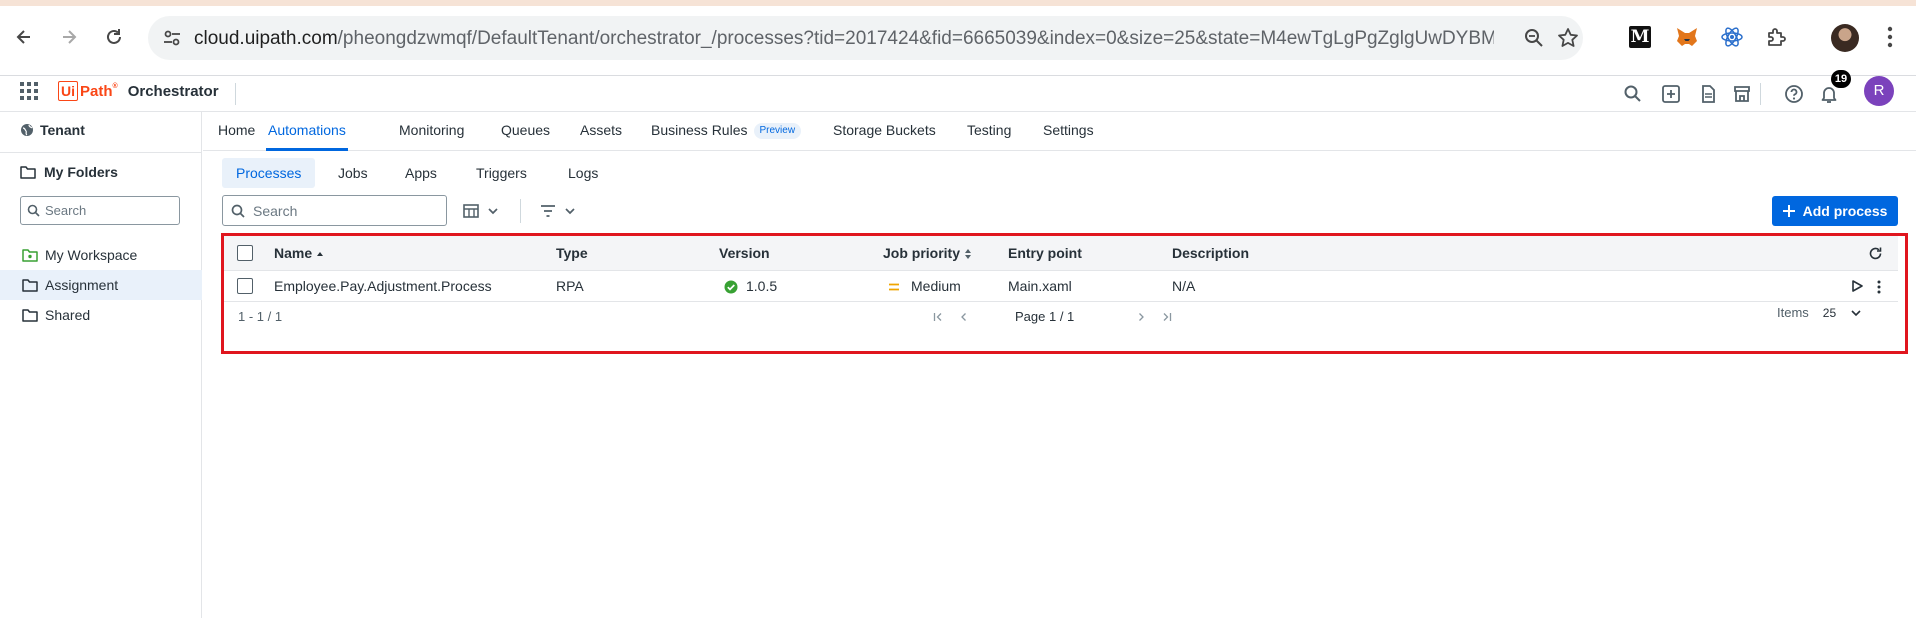 The height and width of the screenshot is (618, 1916). Describe the element at coordinates (1841, 79) in the screenshot. I see `notification-count-badge: 19` at that location.